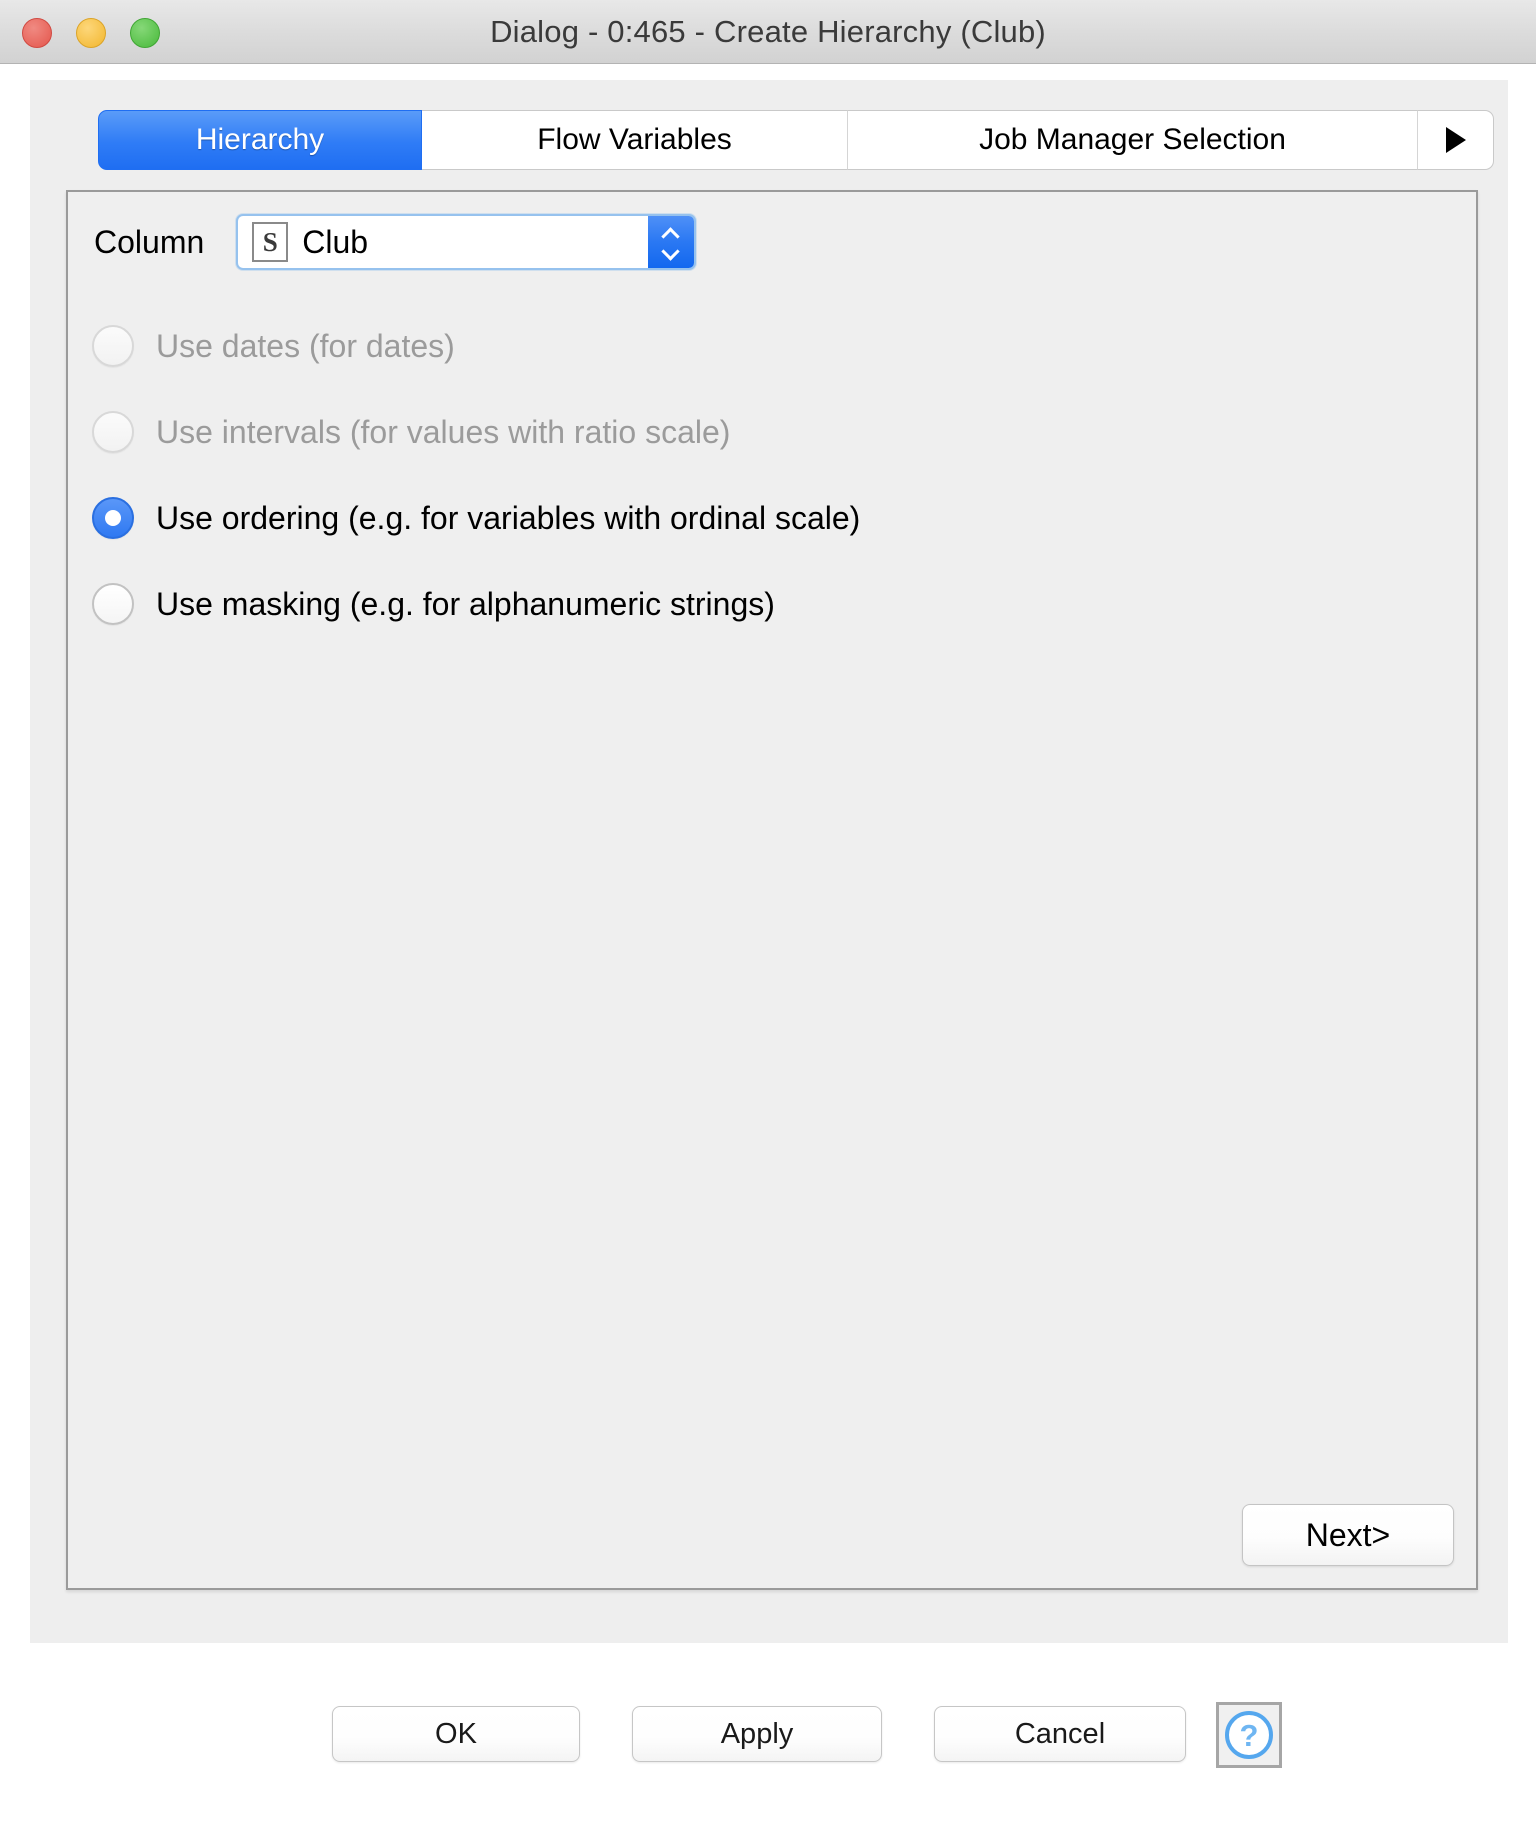 The width and height of the screenshot is (1536, 1827). What do you see at coordinates (1348, 1535) in the screenshot?
I see `next-button: Next>` at bounding box center [1348, 1535].